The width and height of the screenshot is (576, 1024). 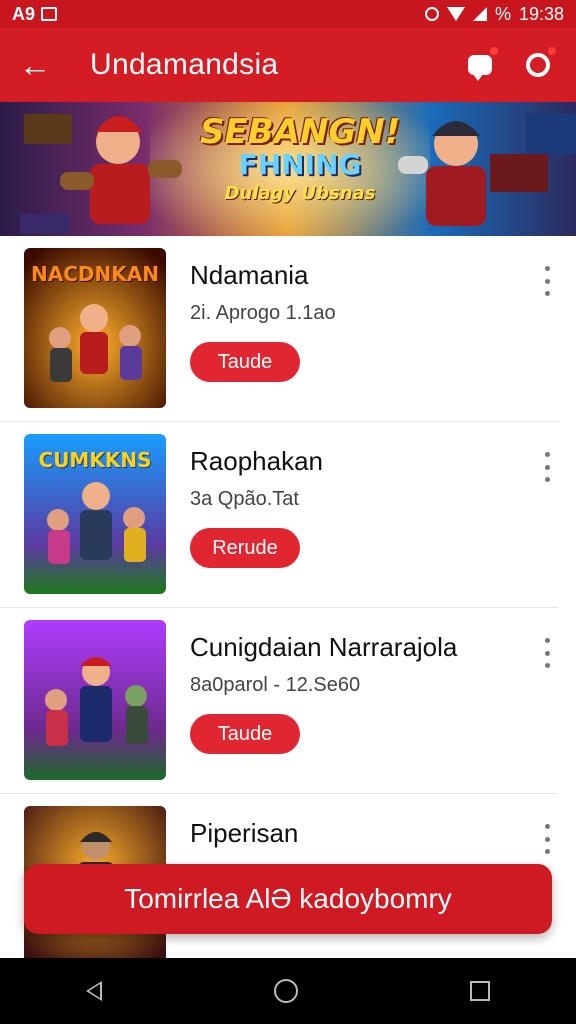 What do you see at coordinates (245, 548) in the screenshot?
I see `item-action-button: Rerude` at bounding box center [245, 548].